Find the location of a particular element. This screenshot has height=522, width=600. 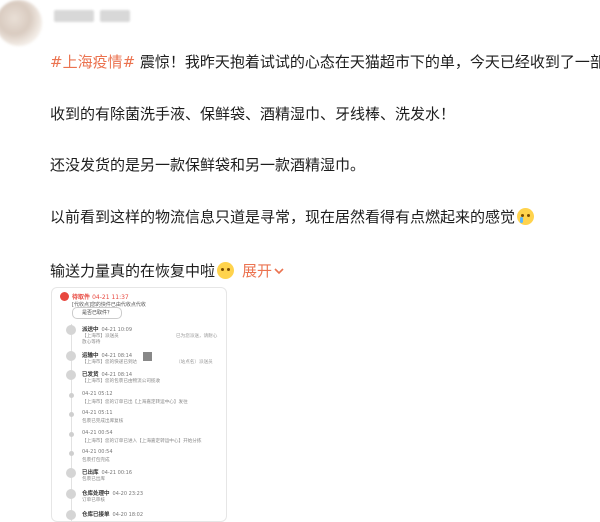

post-text-5: 输送力量真的在恢复中啦 is located at coordinates (133, 271).